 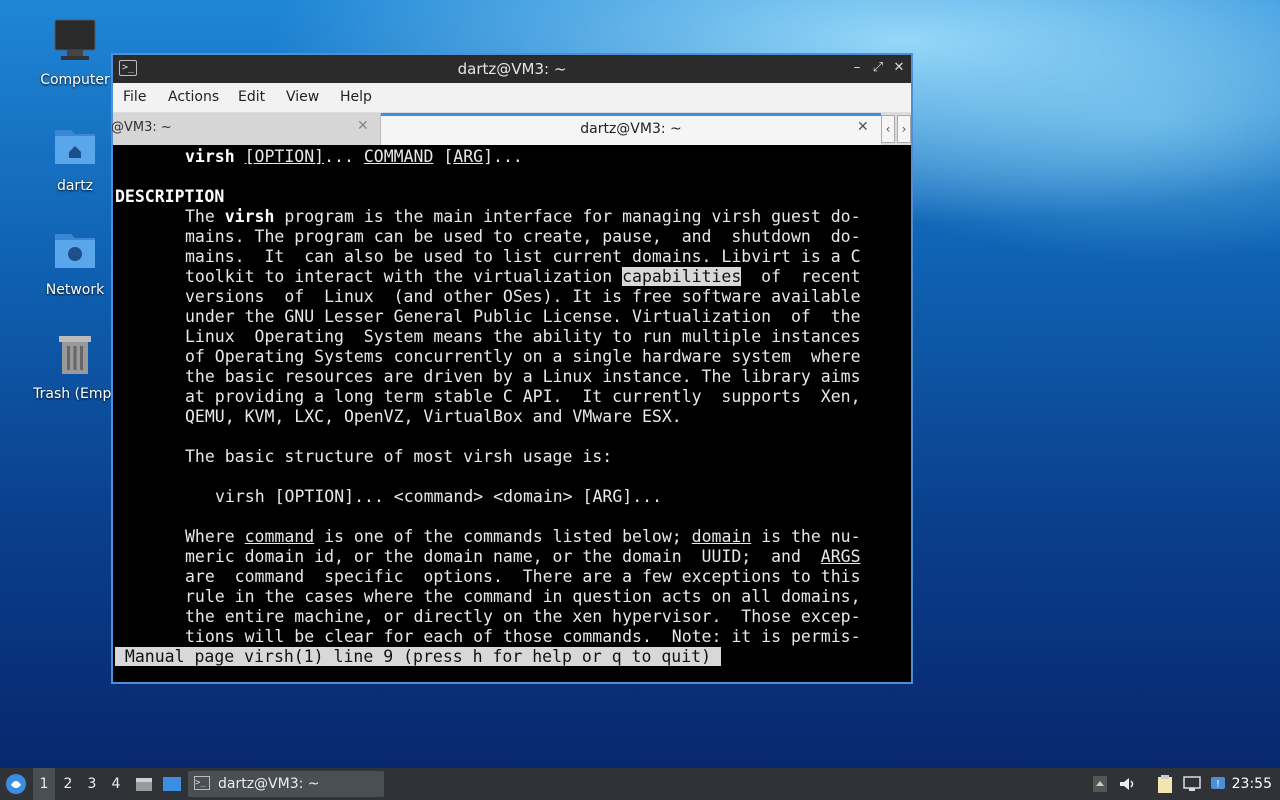 I want to click on updates-notification-icon: !, so click(x=1218, y=783).